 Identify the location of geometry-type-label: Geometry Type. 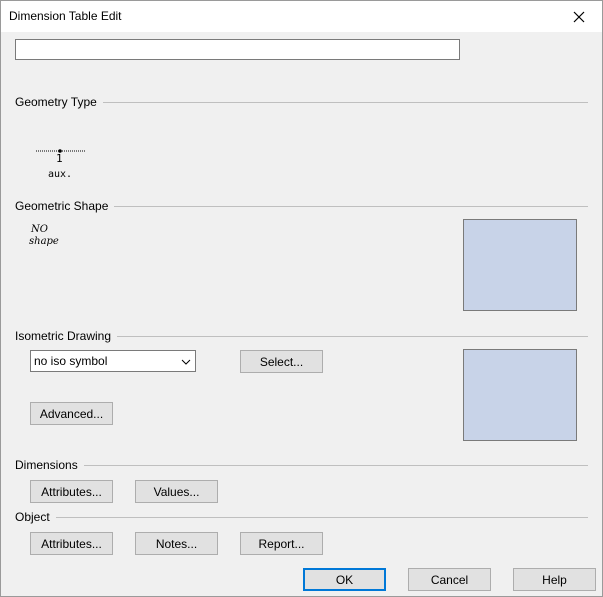
(56, 102).